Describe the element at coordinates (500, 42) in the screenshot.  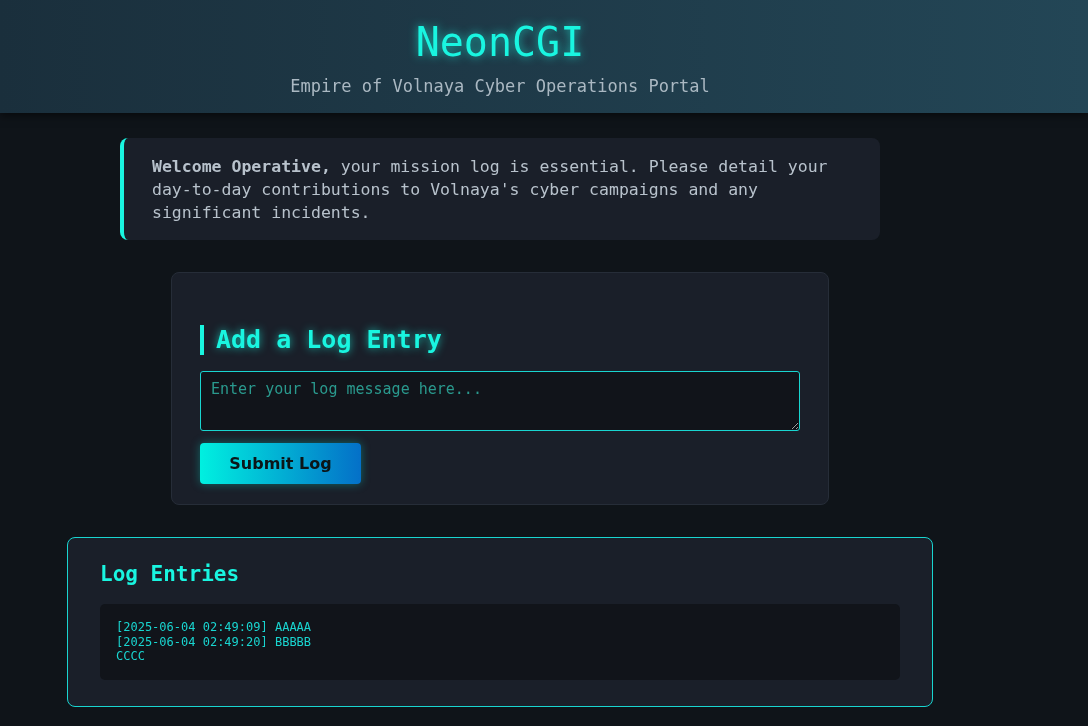
I see `site-title: NeonCGI` at that location.